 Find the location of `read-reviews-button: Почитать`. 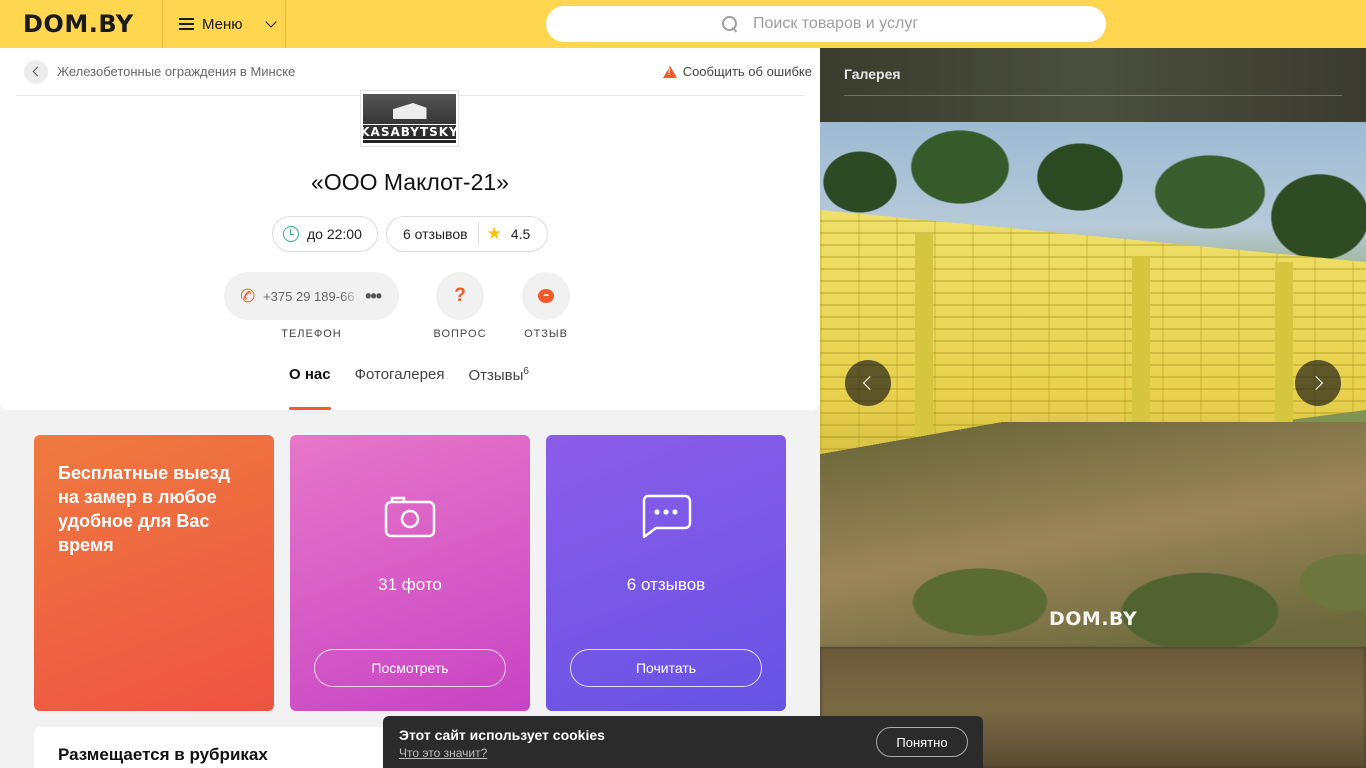

read-reviews-button: Почитать is located at coordinates (666, 668).